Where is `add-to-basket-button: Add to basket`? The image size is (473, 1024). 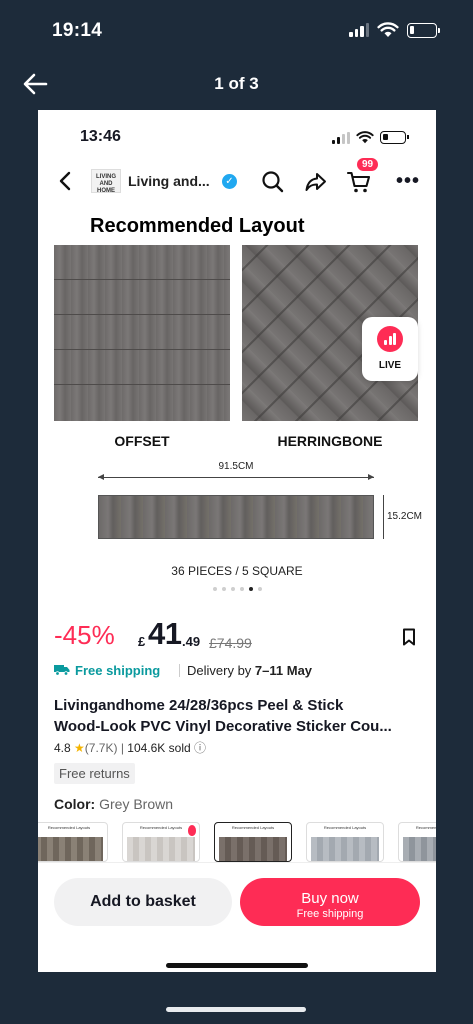 add-to-basket-button: Add to basket is located at coordinates (143, 902).